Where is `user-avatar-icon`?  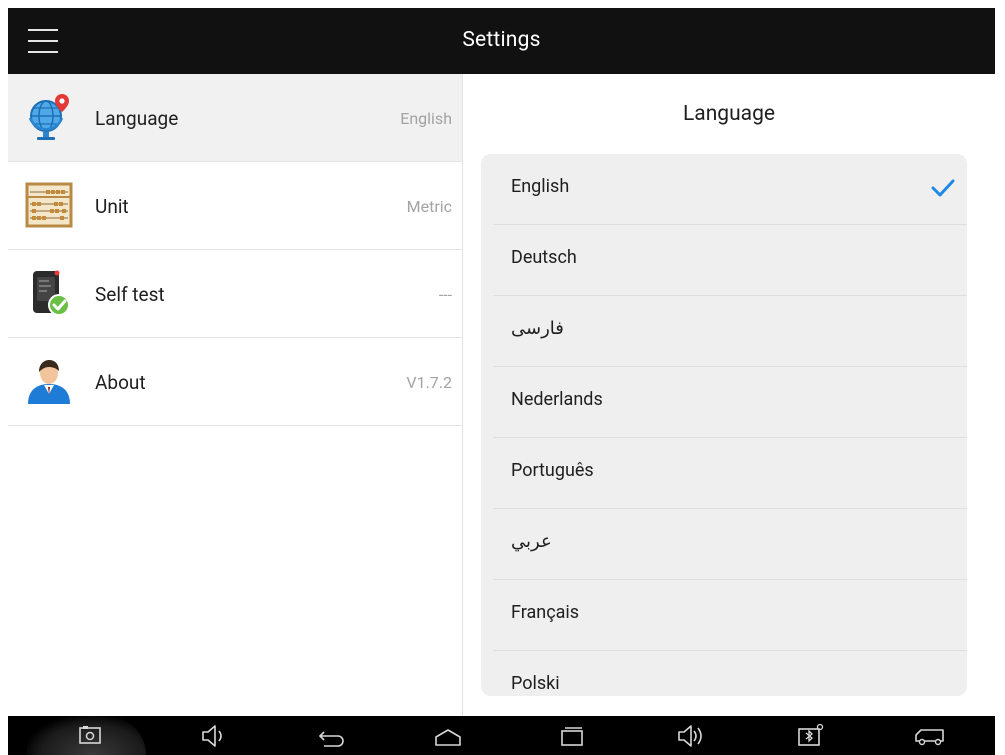 user-avatar-icon is located at coordinates (49, 382).